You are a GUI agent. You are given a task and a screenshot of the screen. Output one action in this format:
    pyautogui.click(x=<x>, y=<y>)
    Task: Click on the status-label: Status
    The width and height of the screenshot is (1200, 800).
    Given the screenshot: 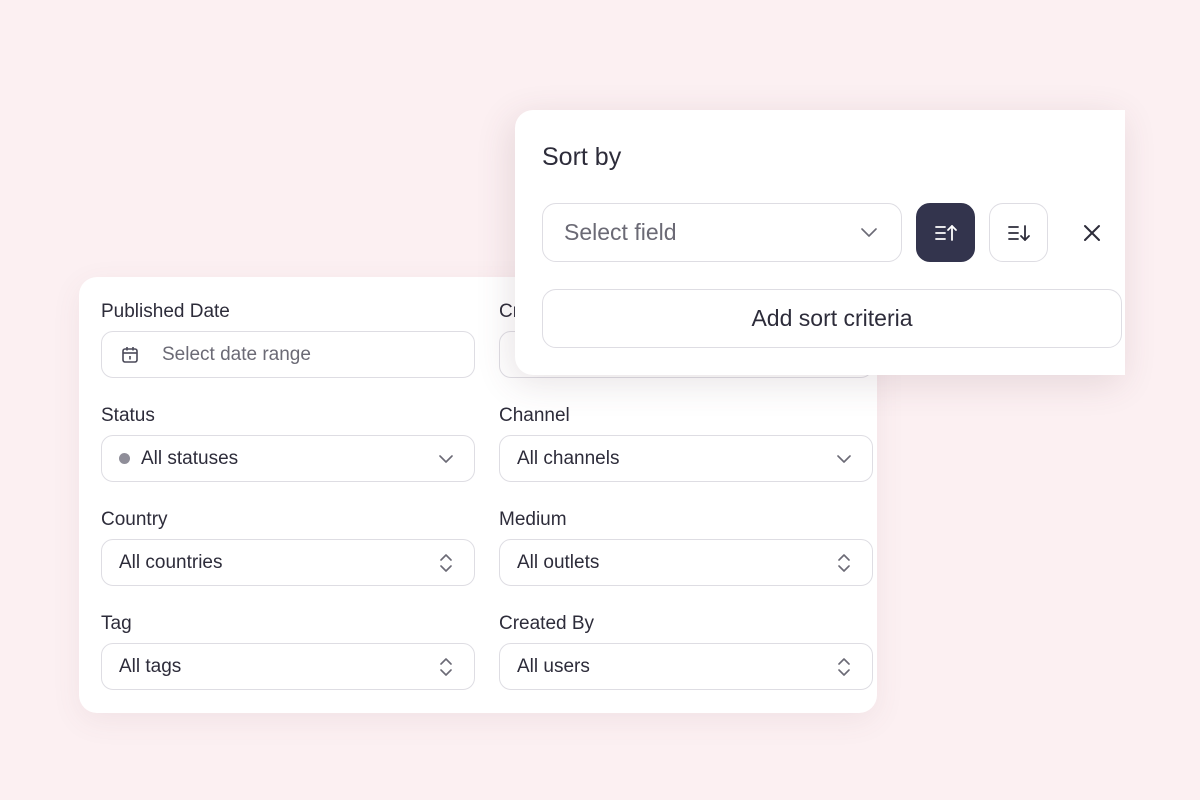 What is the action you would take?
    pyautogui.click(x=128, y=415)
    